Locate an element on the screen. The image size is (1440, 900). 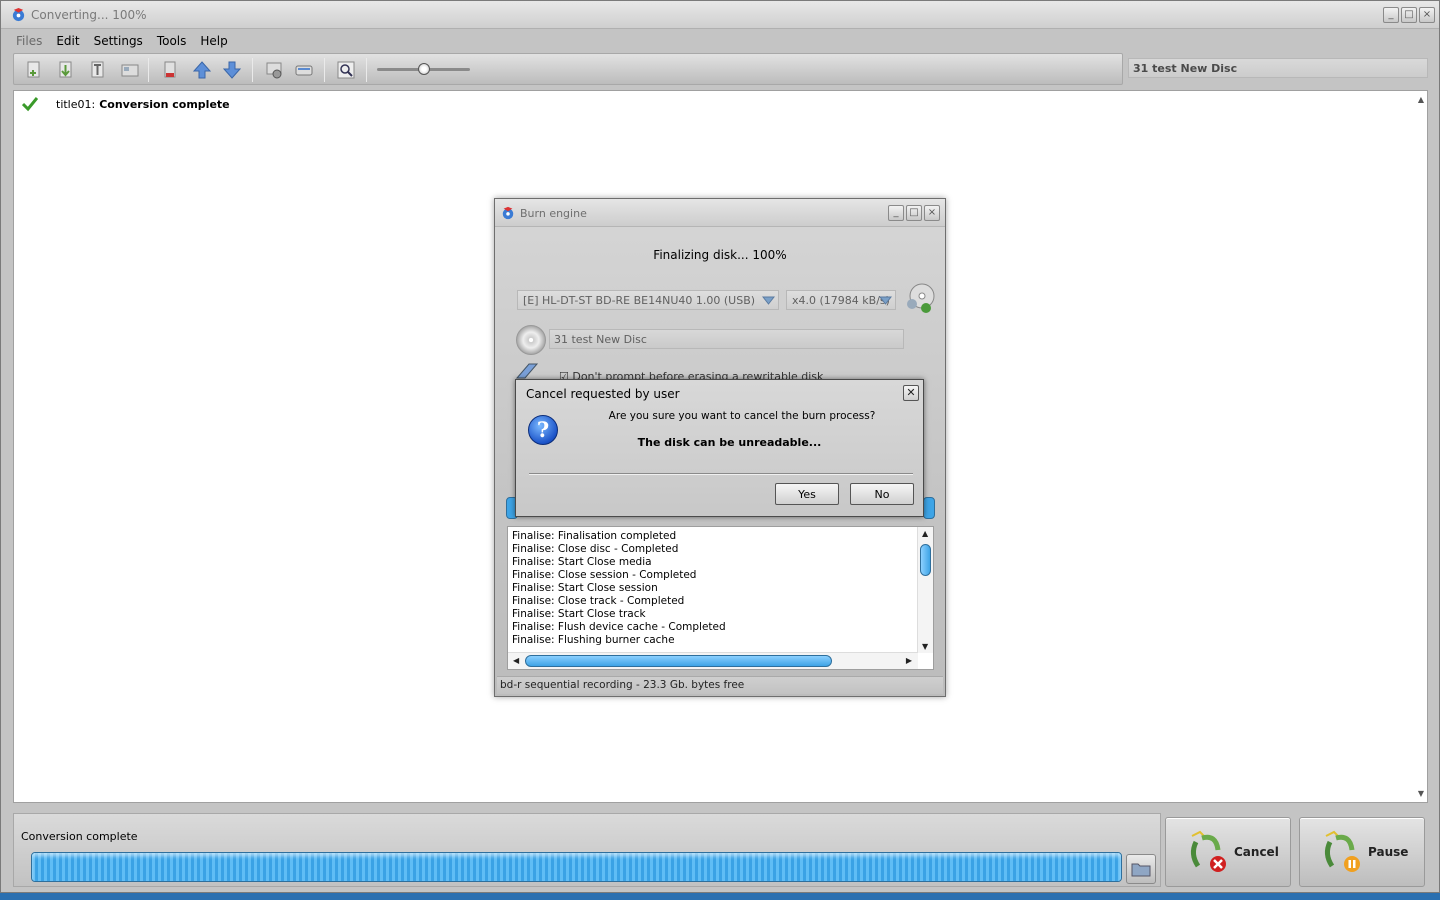
project-settings-button is located at coordinates (274, 70).